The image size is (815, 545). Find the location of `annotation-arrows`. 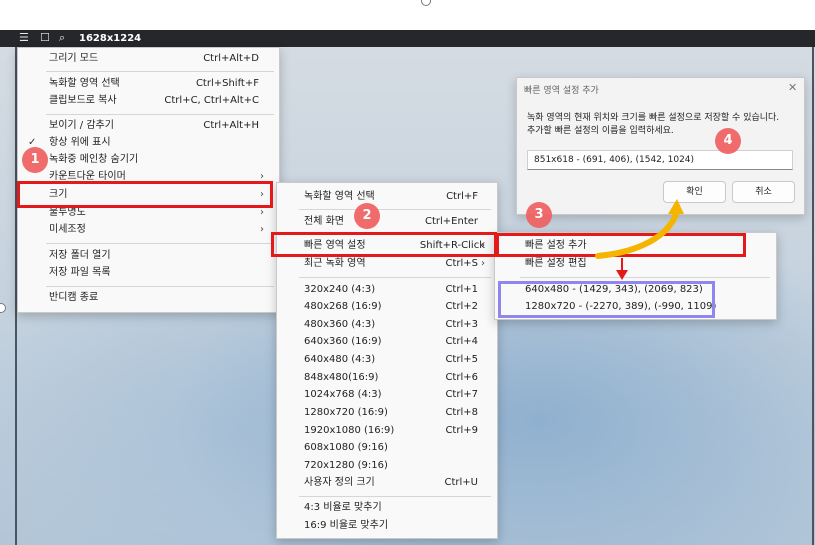

annotation-arrows is located at coordinates (639, 239).